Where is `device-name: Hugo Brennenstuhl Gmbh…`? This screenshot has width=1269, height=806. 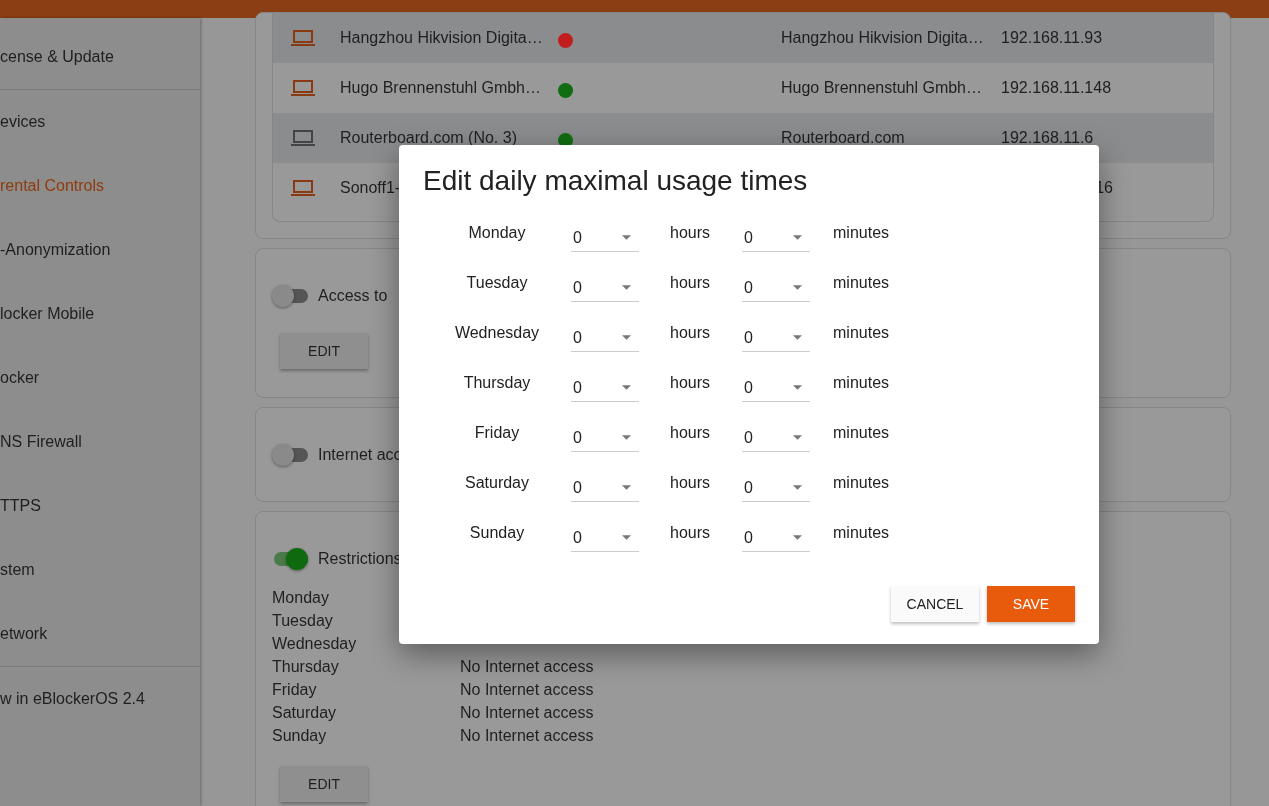 device-name: Hugo Brennenstuhl Gmbh… is located at coordinates (440, 87).